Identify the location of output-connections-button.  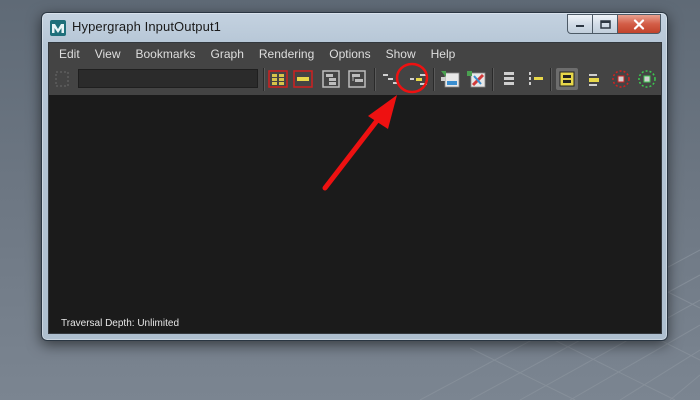
(647, 79).